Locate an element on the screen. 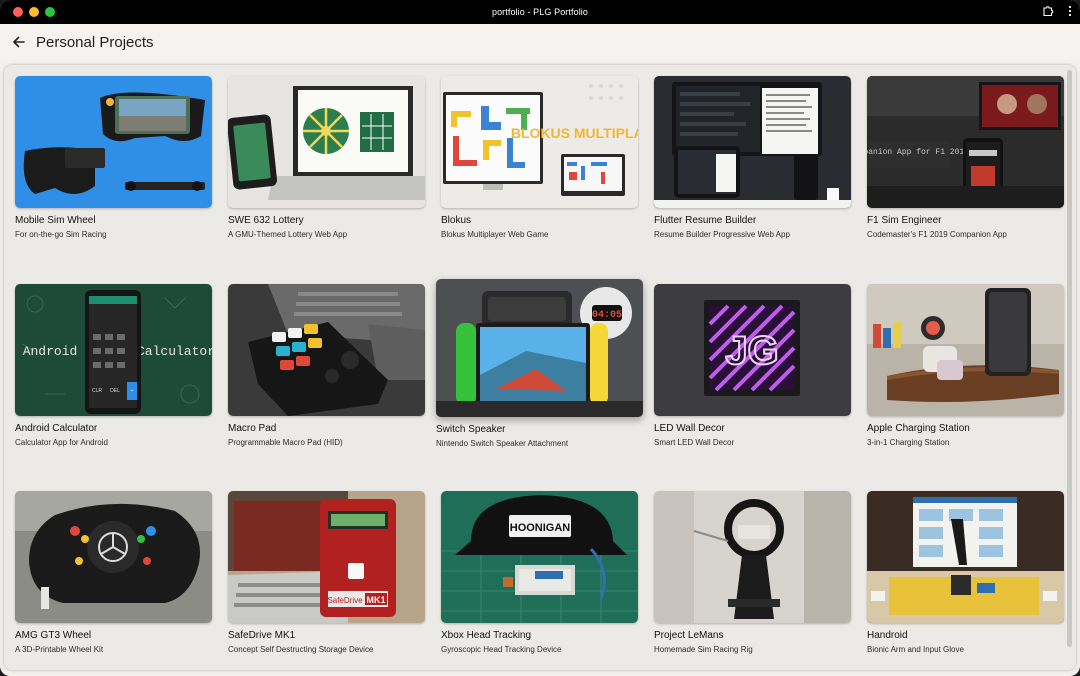  puzzle-icon is located at coordinates (1048, 11).